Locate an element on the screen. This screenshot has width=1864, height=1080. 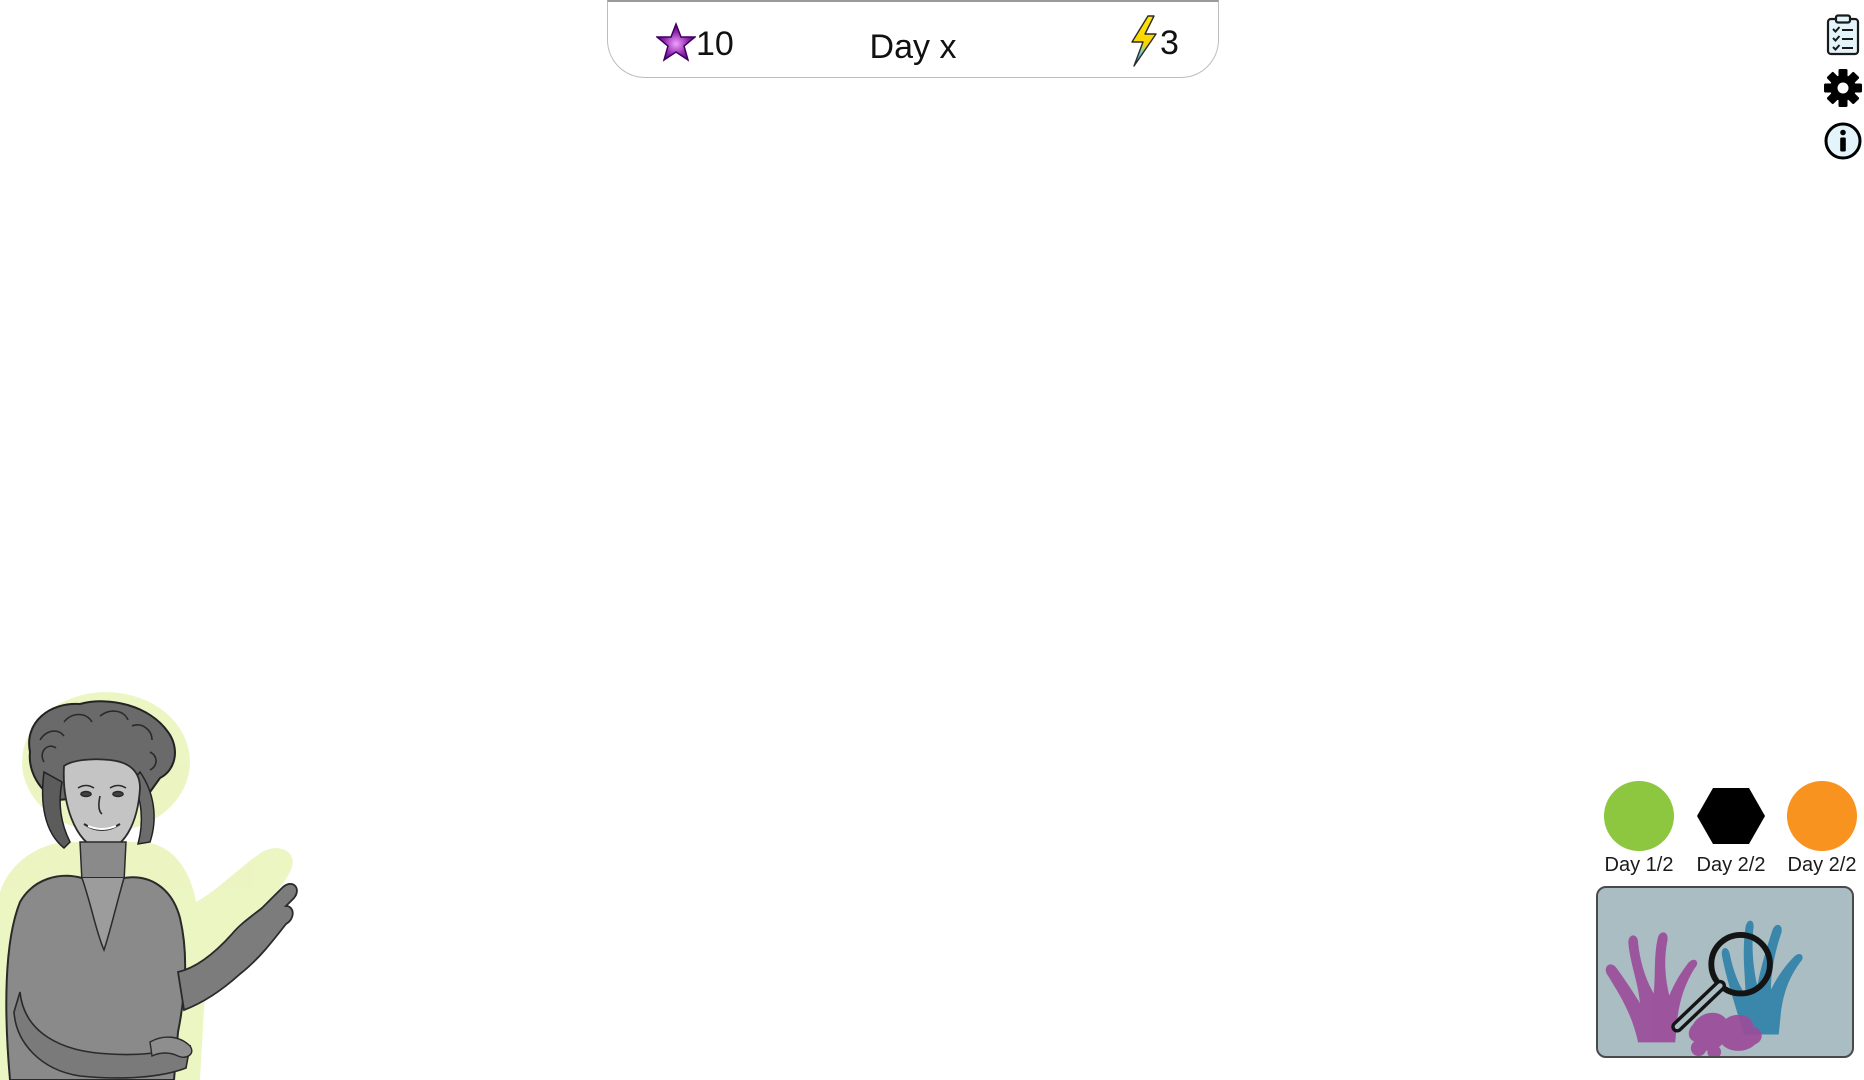
energy-counter: 3 is located at coordinates (1152, 43).